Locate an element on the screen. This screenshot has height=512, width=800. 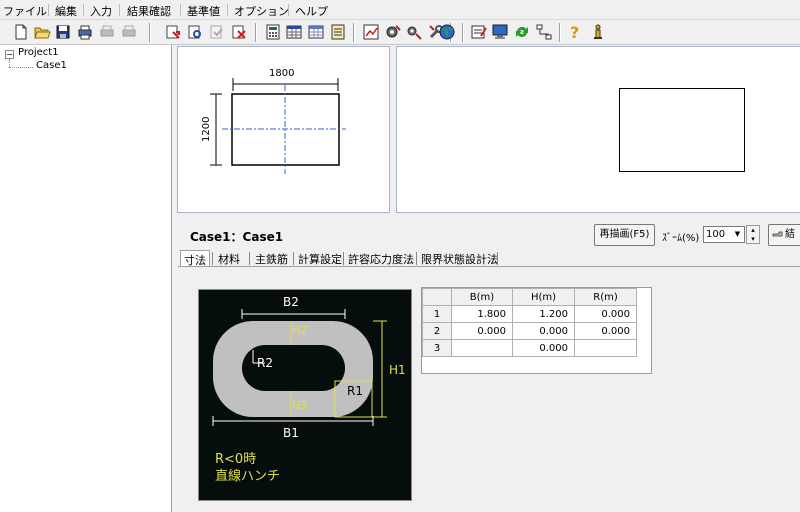
monitor-icon is located at coordinates (500, 32).